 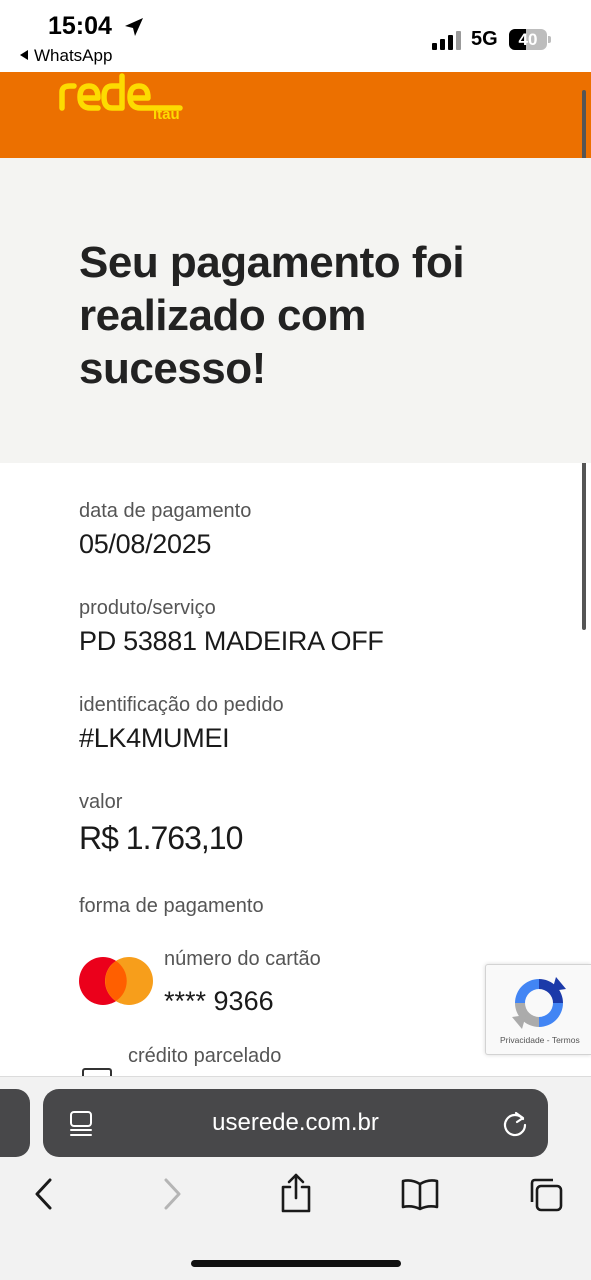 I want to click on forward-icon, so click(x=172, y=1194).